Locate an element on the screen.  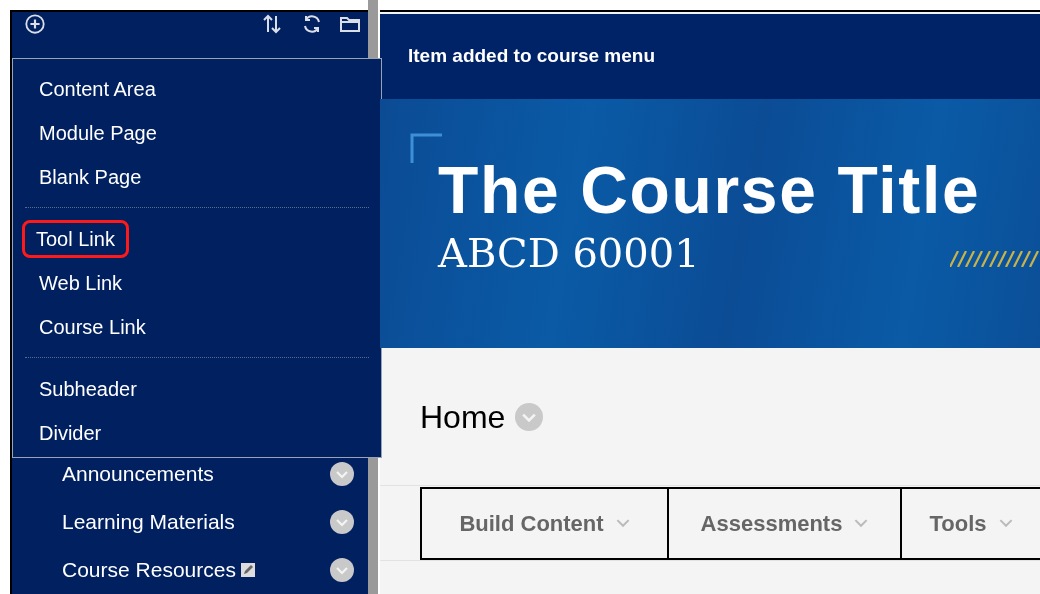
notice-text: Item added to course menu is located at coordinates (532, 56).